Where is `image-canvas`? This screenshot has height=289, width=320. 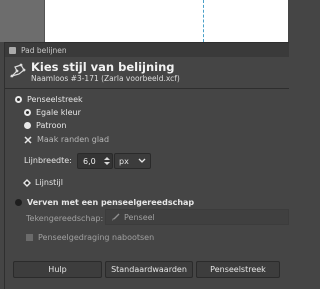 image-canvas is located at coordinates (166, 21).